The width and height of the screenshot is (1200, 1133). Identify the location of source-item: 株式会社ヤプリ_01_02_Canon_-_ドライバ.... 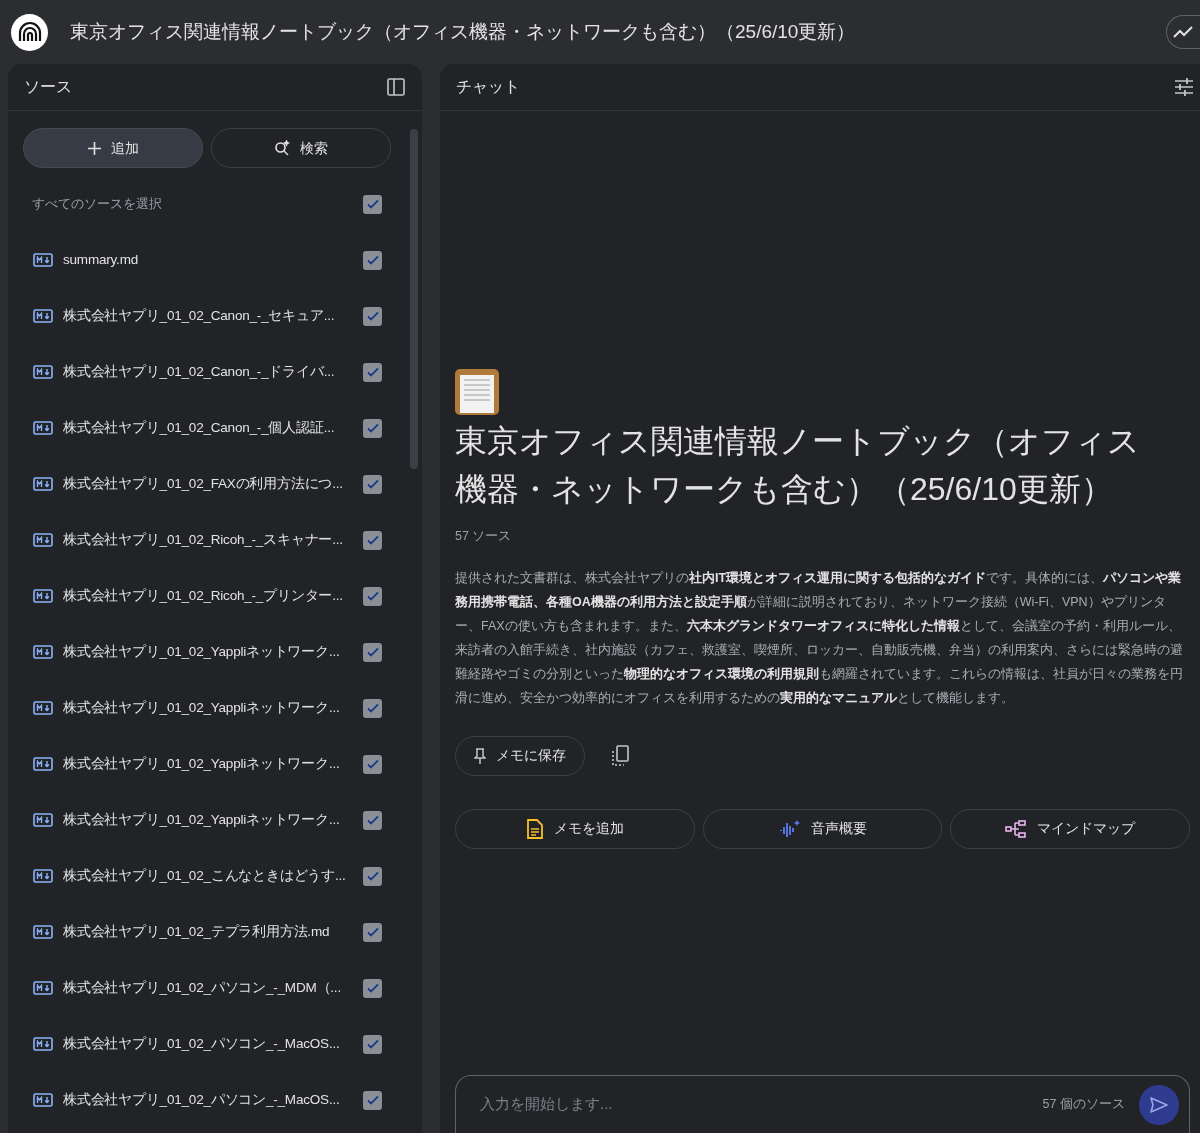
(210, 372).